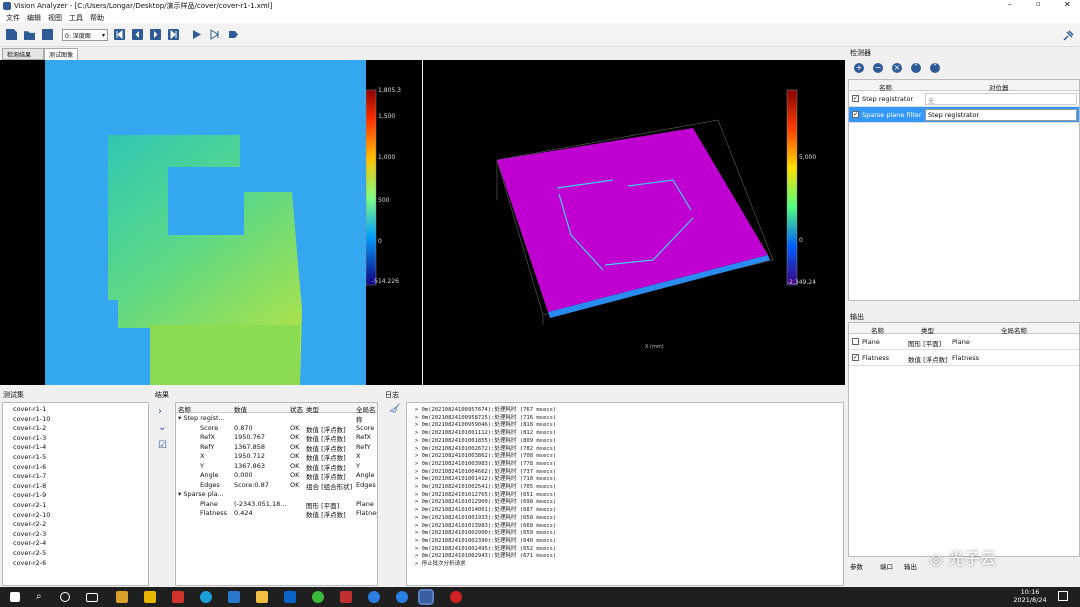 This screenshot has width=1080, height=607. Describe the element at coordinates (426, 597) in the screenshot. I see `vision-analyzer-icon` at that location.